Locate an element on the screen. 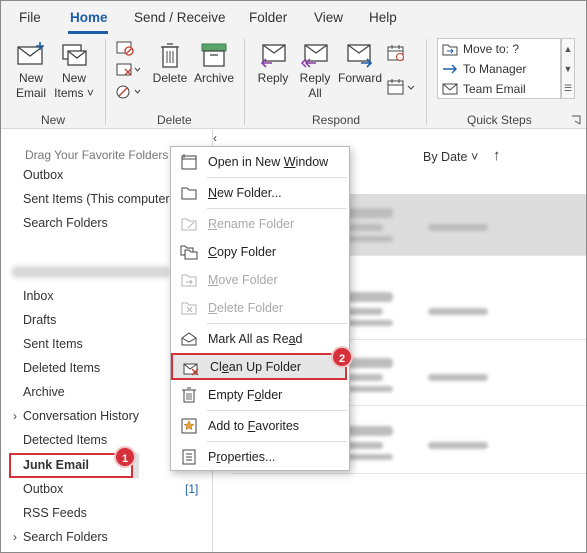 This screenshot has width=587, height=553. tab-home: Home is located at coordinates (89, 17).